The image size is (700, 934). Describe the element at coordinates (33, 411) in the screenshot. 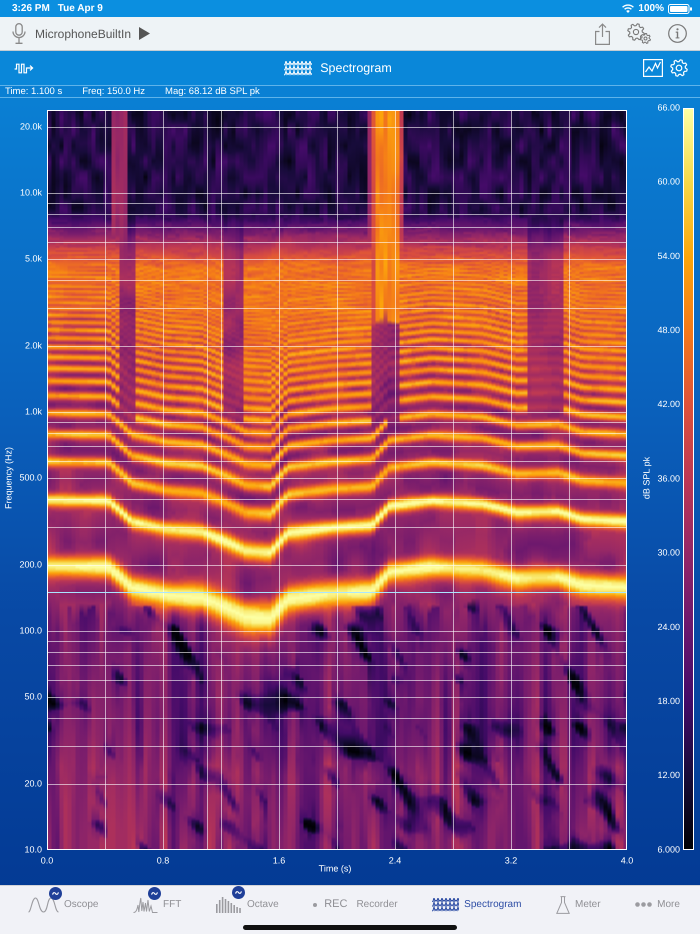

I see `y-axis-tick-label: 1.0k` at that location.